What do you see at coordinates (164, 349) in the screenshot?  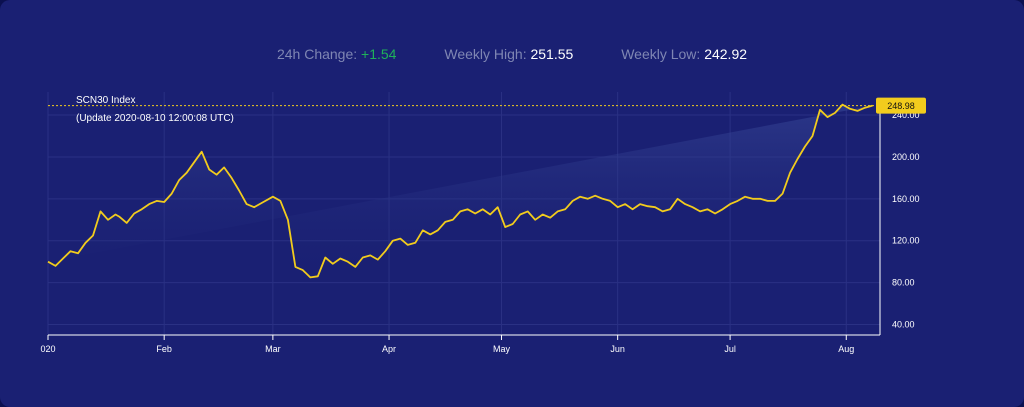 I see `x-tick-label: Feb` at bounding box center [164, 349].